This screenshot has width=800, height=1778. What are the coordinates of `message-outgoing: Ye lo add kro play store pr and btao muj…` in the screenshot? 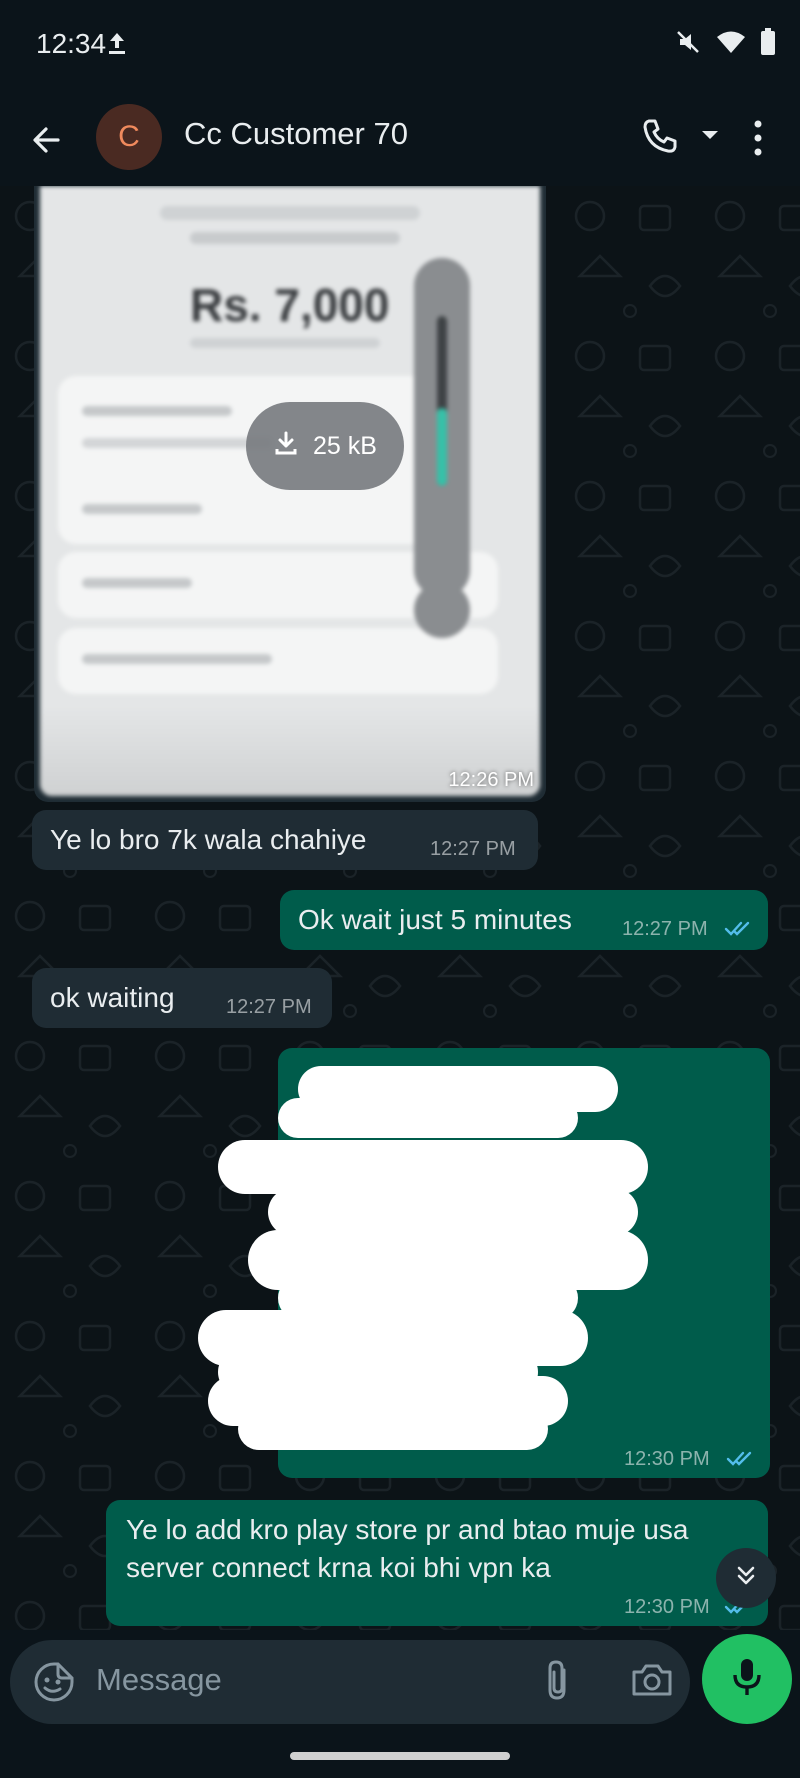 It's located at (437, 1563).